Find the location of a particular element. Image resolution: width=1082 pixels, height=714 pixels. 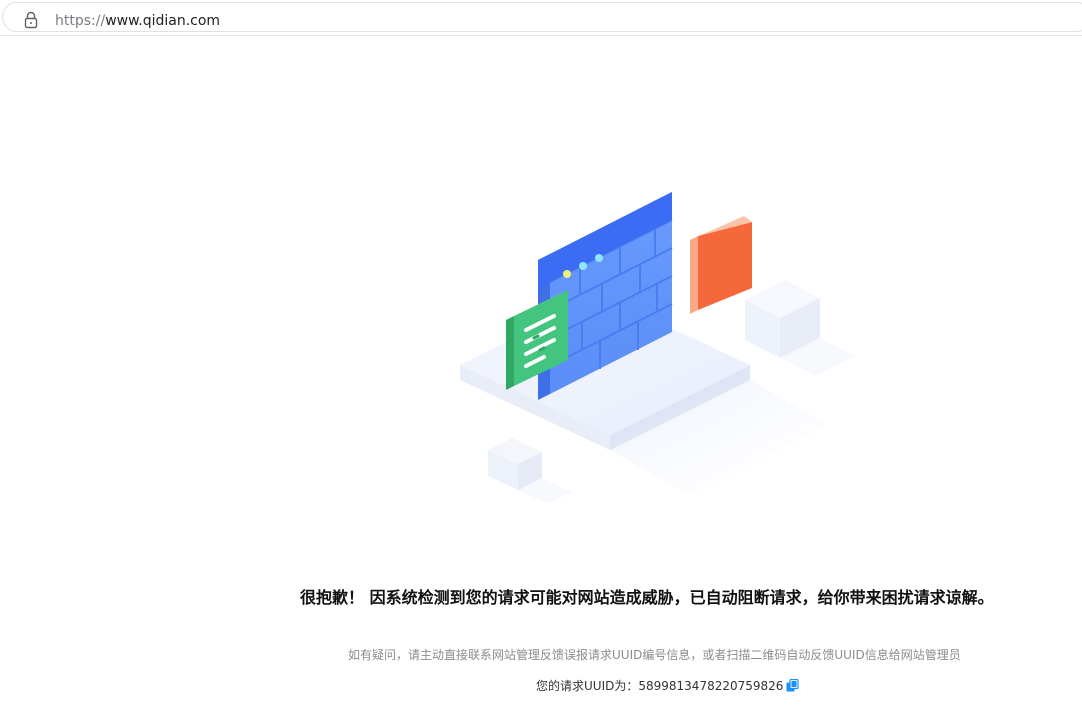

uuid-label: 您的请求UUID为： is located at coordinates (587, 686).